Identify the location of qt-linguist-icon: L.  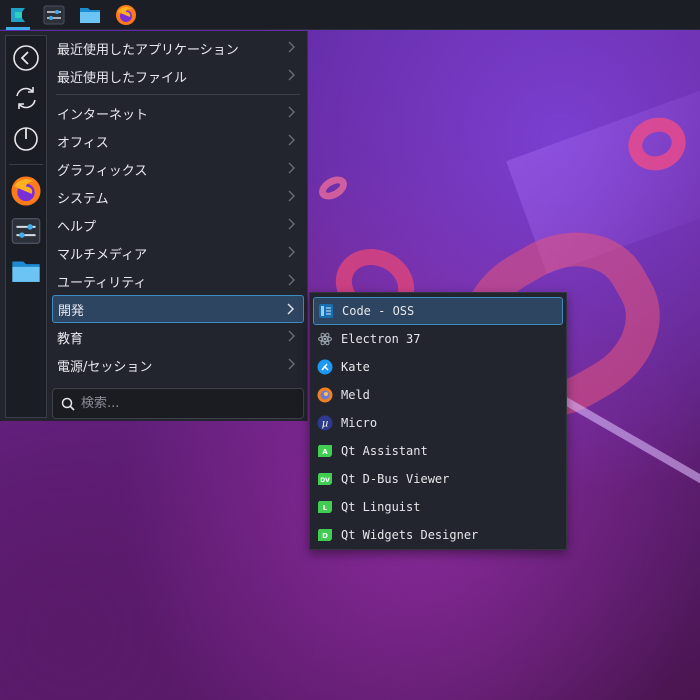
(325, 507).